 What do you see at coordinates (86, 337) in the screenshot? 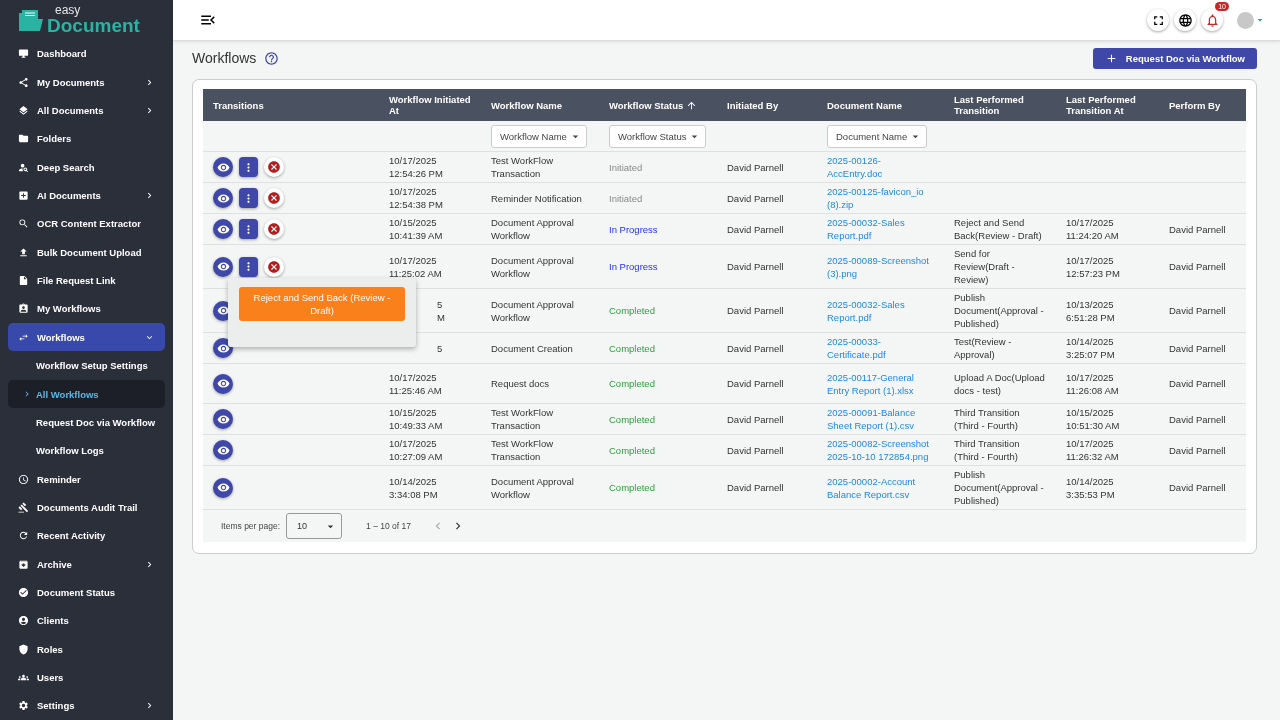
I see `sidebar-item: Workflows` at bounding box center [86, 337].